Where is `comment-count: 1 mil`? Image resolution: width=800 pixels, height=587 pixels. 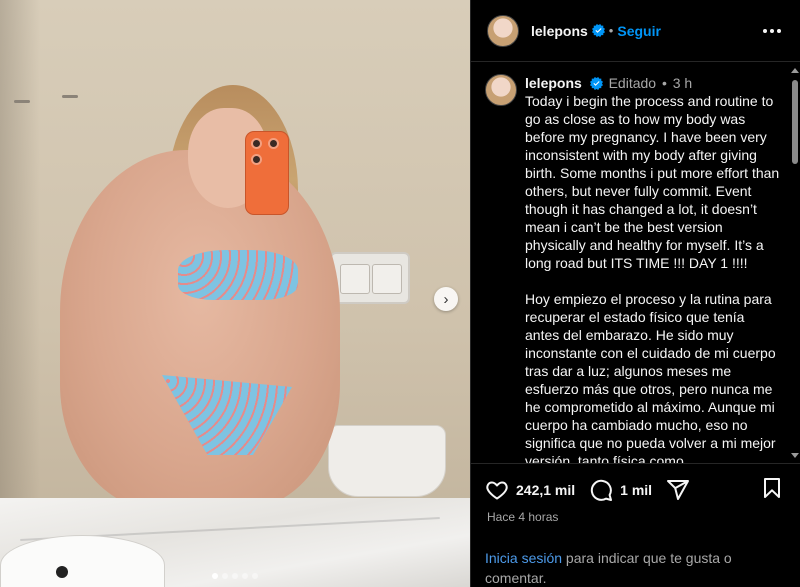 comment-count: 1 mil is located at coordinates (636, 490).